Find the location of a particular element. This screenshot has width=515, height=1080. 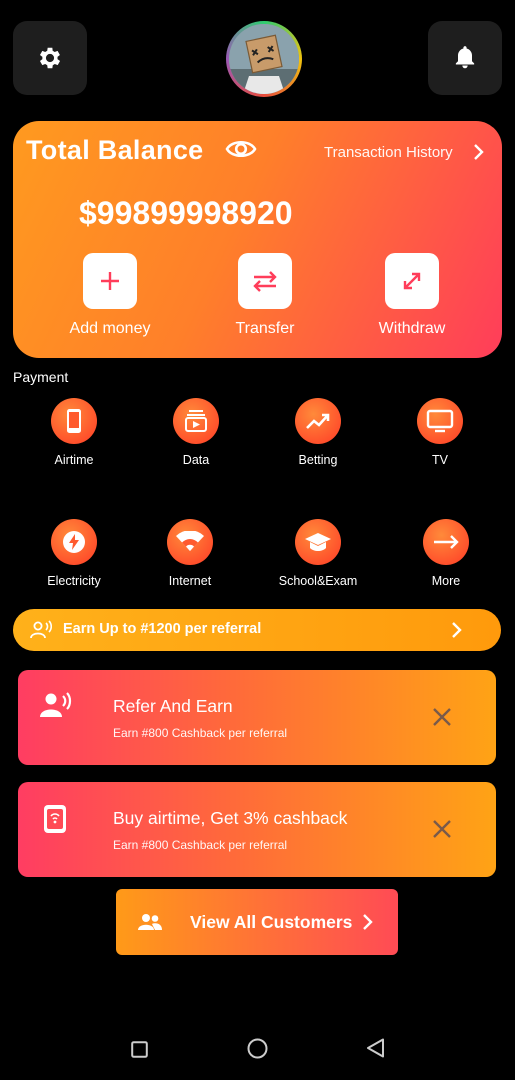

notifications-button is located at coordinates (465, 58).